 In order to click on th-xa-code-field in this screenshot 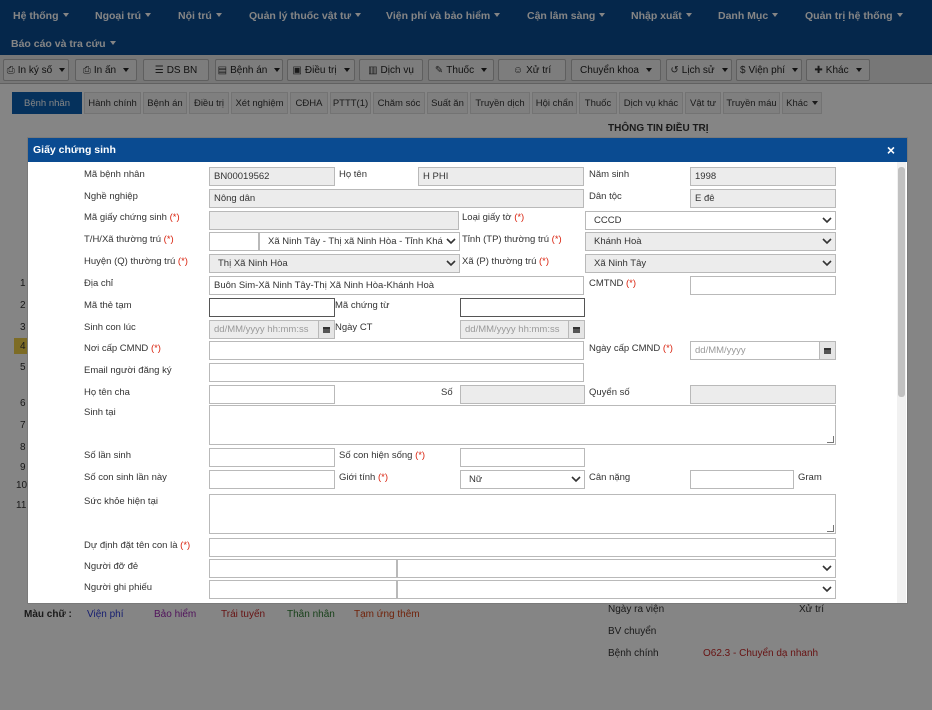, I will do `click(234, 241)`.